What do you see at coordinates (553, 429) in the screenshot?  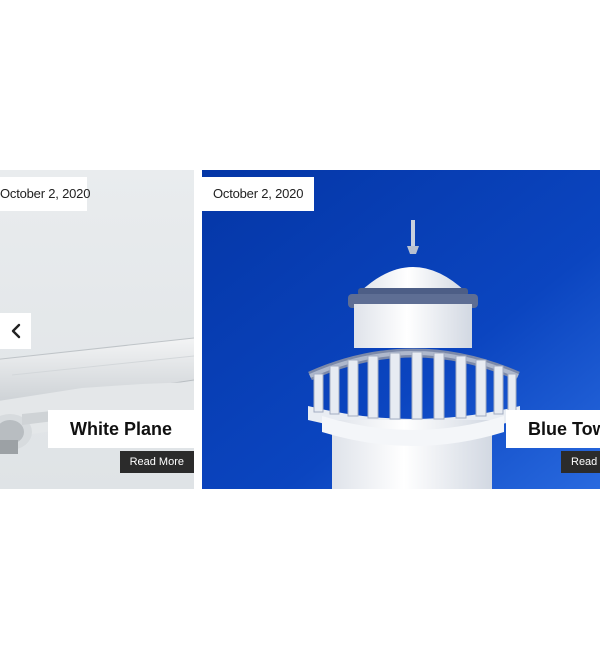 I see `post-title: Blue Tower` at bounding box center [553, 429].